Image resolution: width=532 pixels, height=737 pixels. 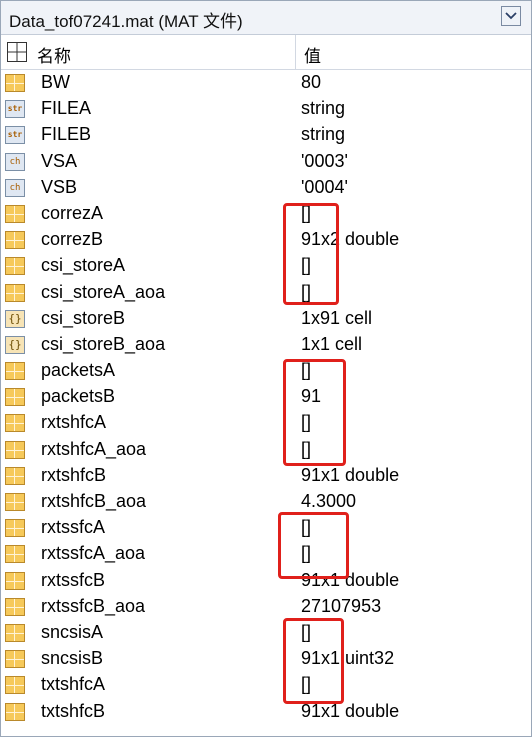 What do you see at coordinates (413, 52) in the screenshot?
I see `column-header-value: 值` at bounding box center [413, 52].